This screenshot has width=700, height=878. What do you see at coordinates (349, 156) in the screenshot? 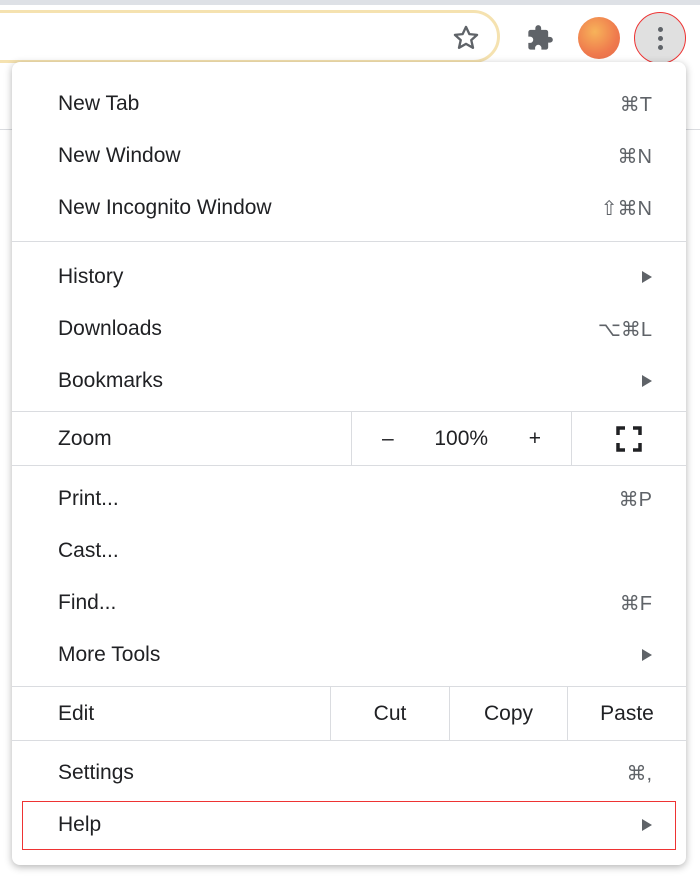
I see `menu-item-new-window: New Window ⌘N` at bounding box center [349, 156].